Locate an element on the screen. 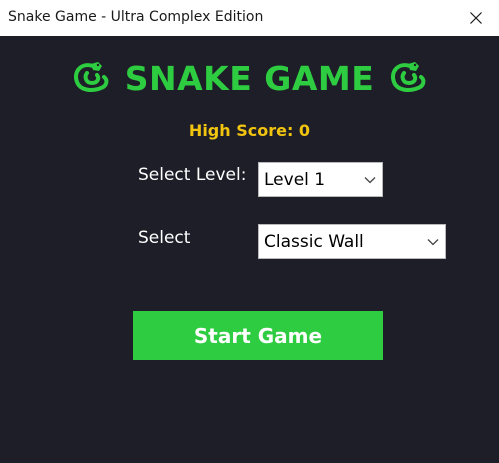  close-icon is located at coordinates (476, 18).